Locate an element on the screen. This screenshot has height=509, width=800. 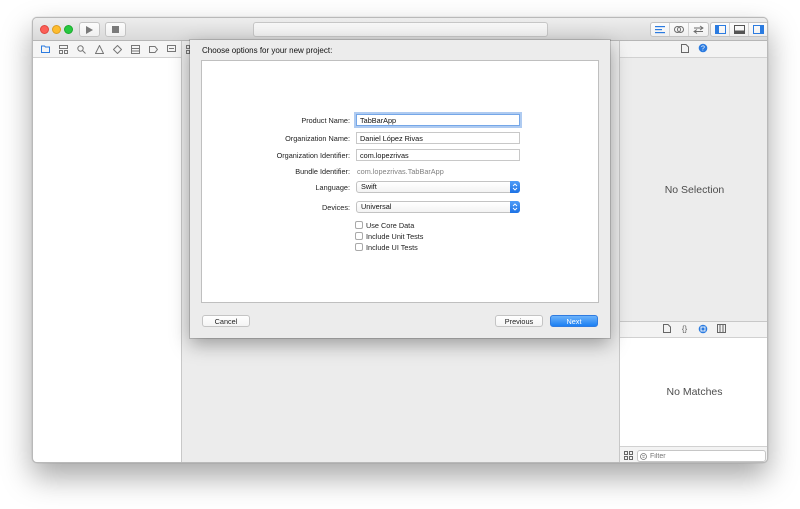
object-library-icon is located at coordinates (703, 330).